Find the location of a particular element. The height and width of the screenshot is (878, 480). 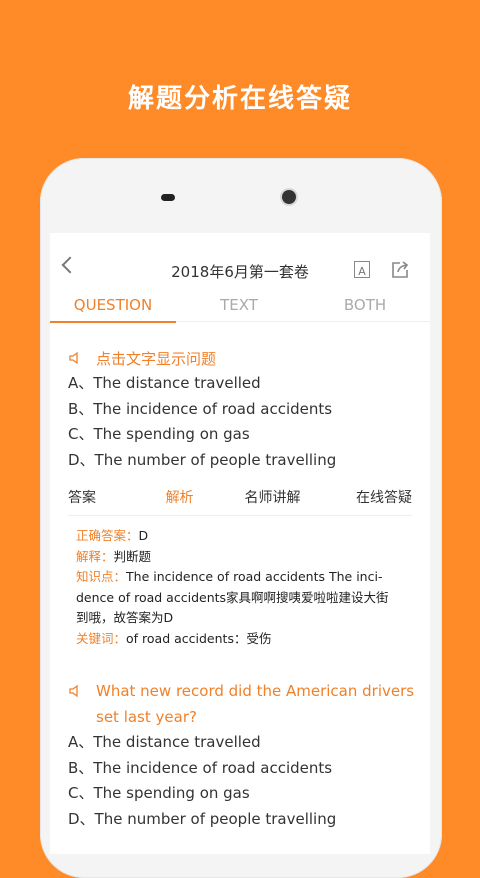

subtab-online-qa: 在线答疑 is located at coordinates (365, 497).